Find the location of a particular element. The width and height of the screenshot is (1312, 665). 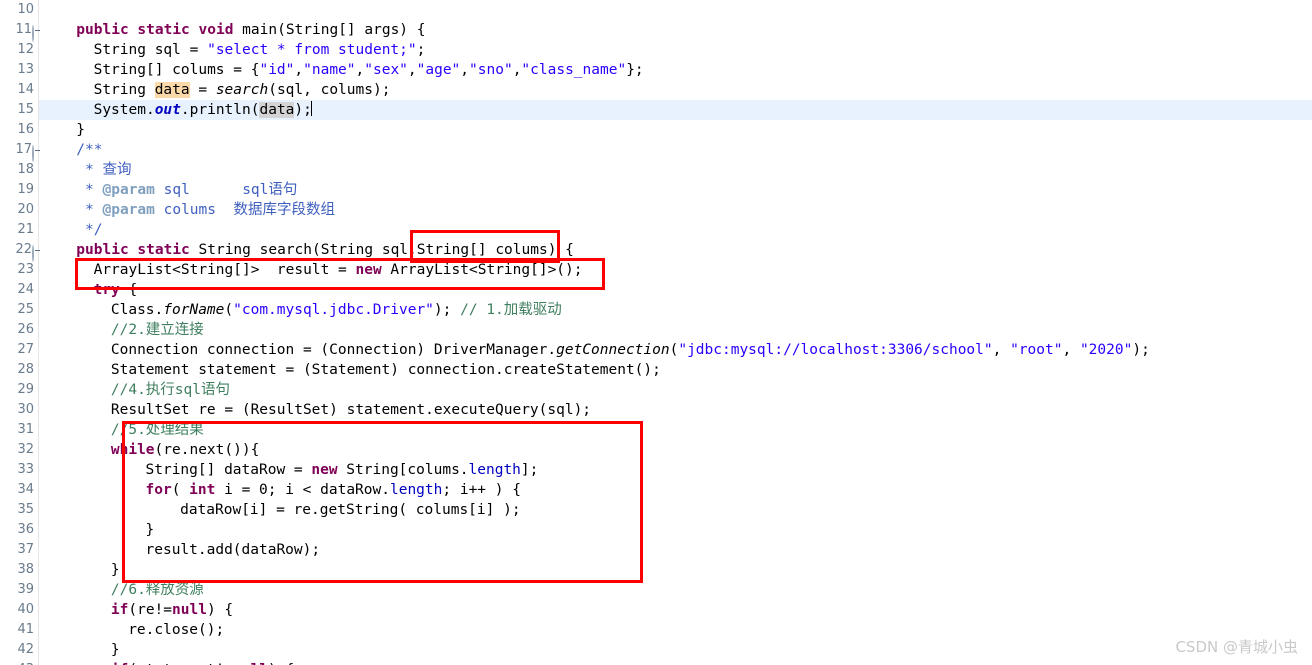

code-line: if(re!=null) { is located at coordinates (675, 610).